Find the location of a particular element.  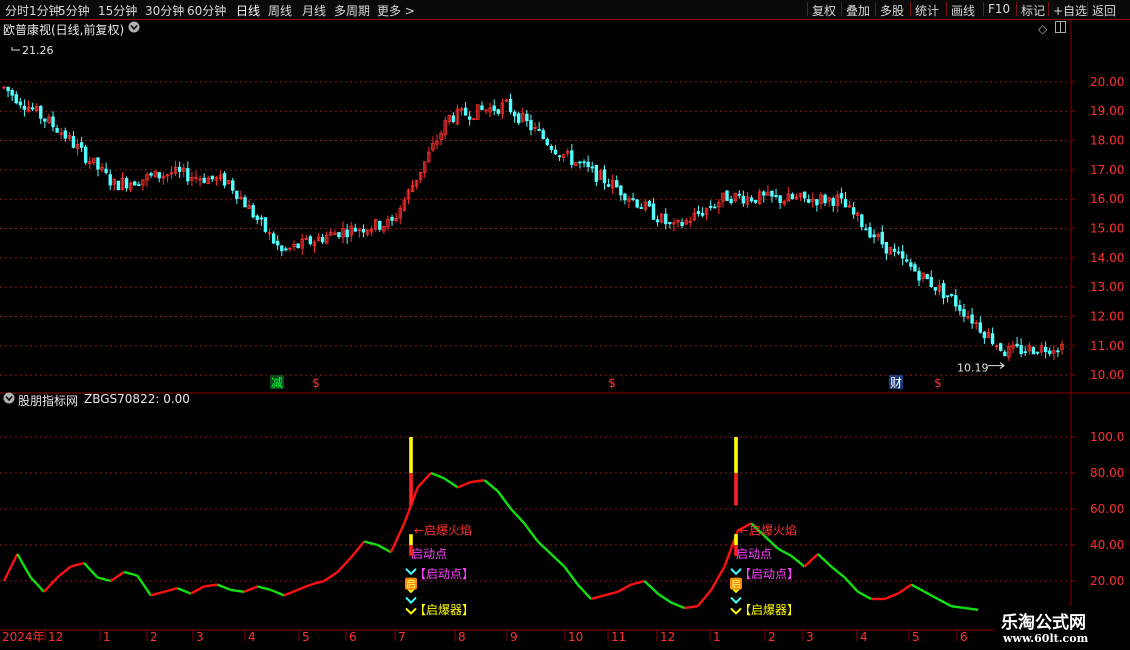

period-tab: 30分钟 is located at coordinates (164, 10).